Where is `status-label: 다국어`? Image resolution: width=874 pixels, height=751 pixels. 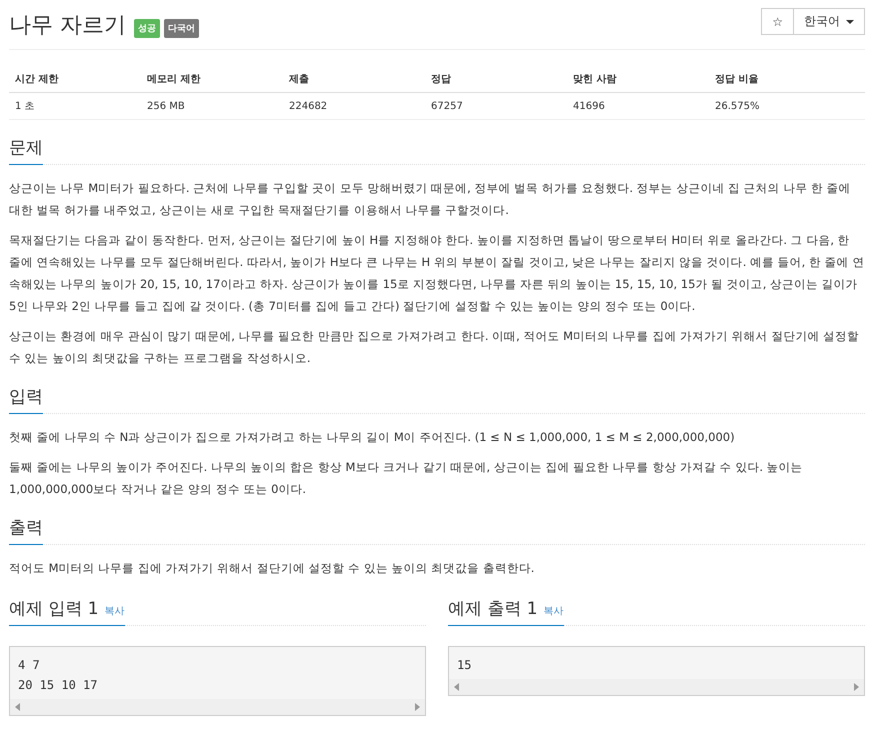 status-label: 다국어 is located at coordinates (181, 28).